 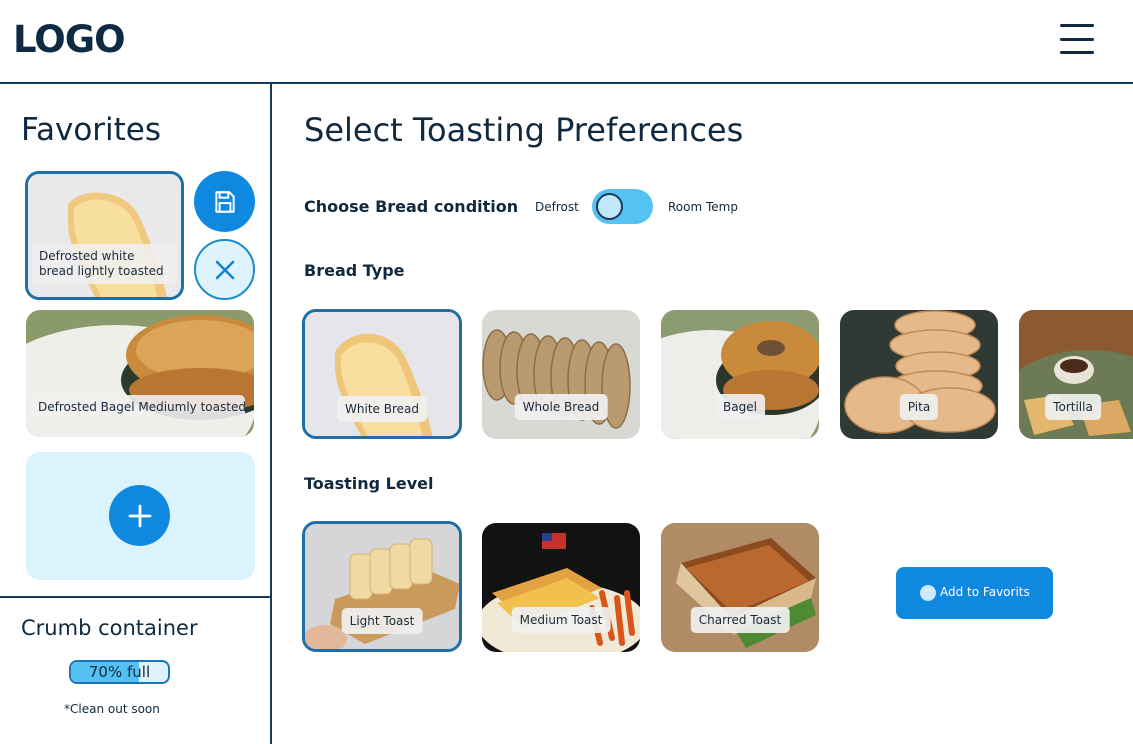 I want to click on bread-option-tortilla: Tortilla, so click(x=1076, y=374).